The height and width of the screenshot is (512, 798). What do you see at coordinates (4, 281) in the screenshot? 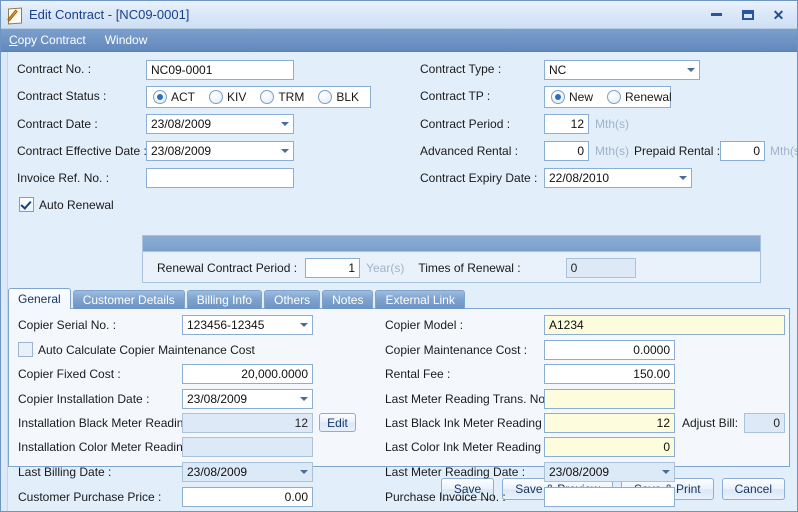
I see `left-edge-strip` at bounding box center [4, 281].